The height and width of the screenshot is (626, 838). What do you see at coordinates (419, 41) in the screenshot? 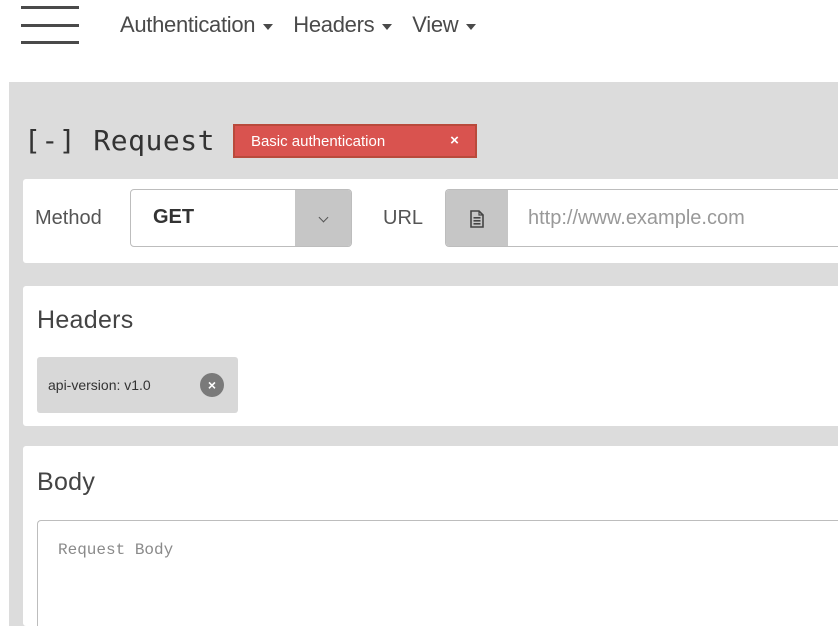
I see `top-nav-bar: Authentication Headers View` at bounding box center [419, 41].